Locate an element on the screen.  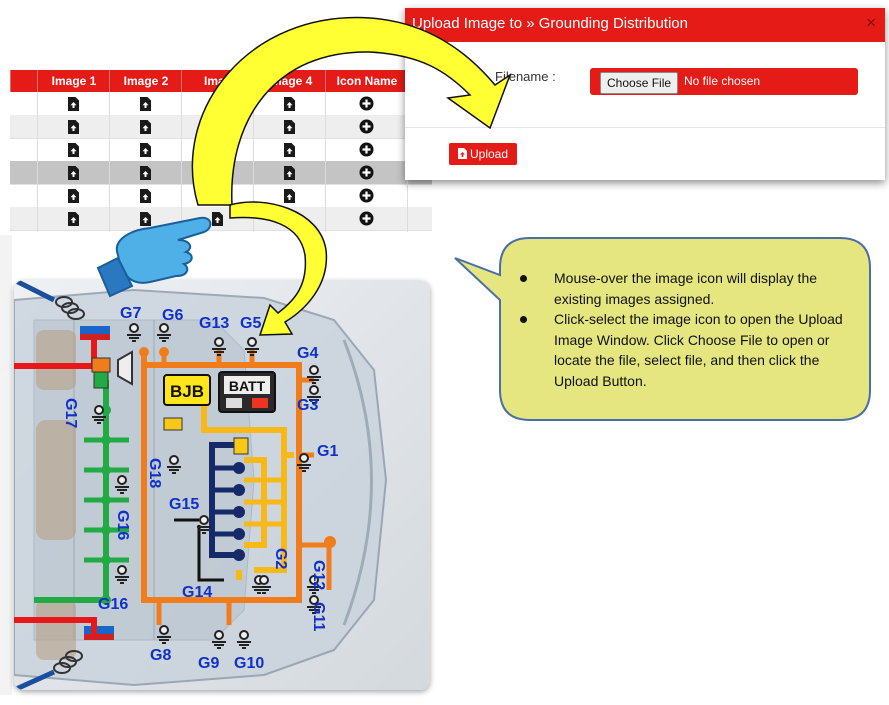
header-image-3: Imag is located at coordinates (217, 81).